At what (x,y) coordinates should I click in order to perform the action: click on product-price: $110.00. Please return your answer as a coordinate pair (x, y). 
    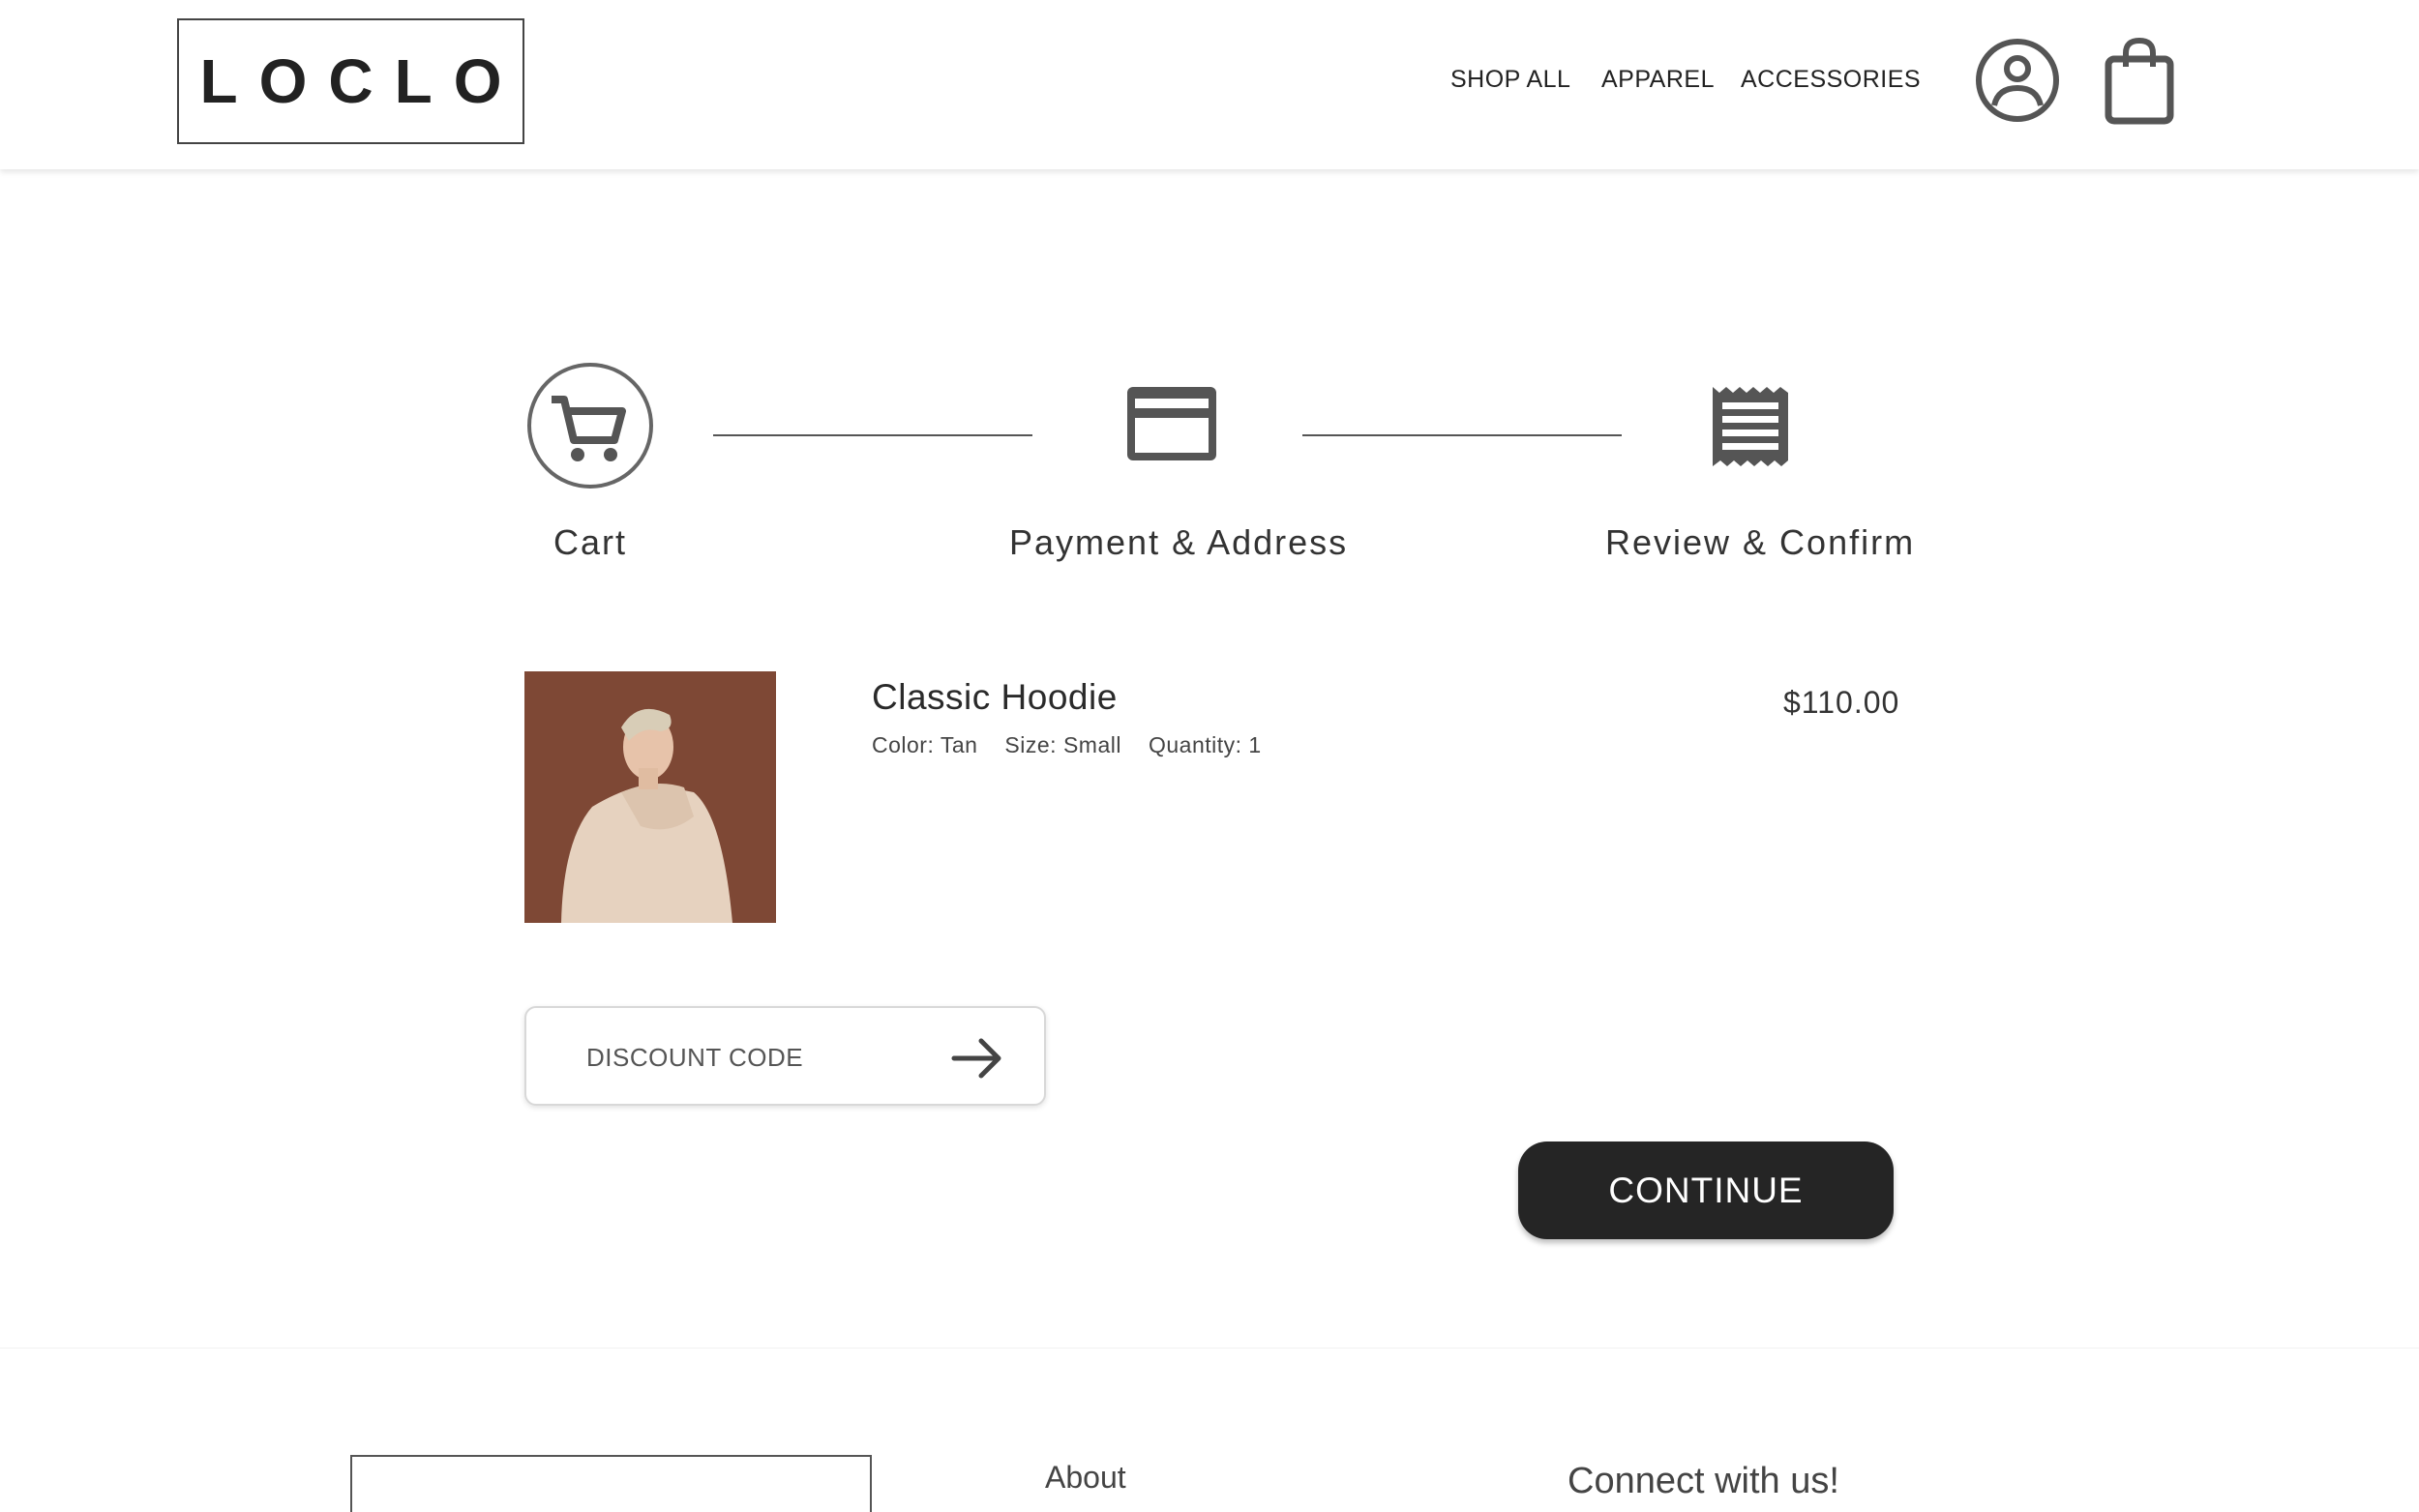
    Looking at the image, I should click on (1841, 703).